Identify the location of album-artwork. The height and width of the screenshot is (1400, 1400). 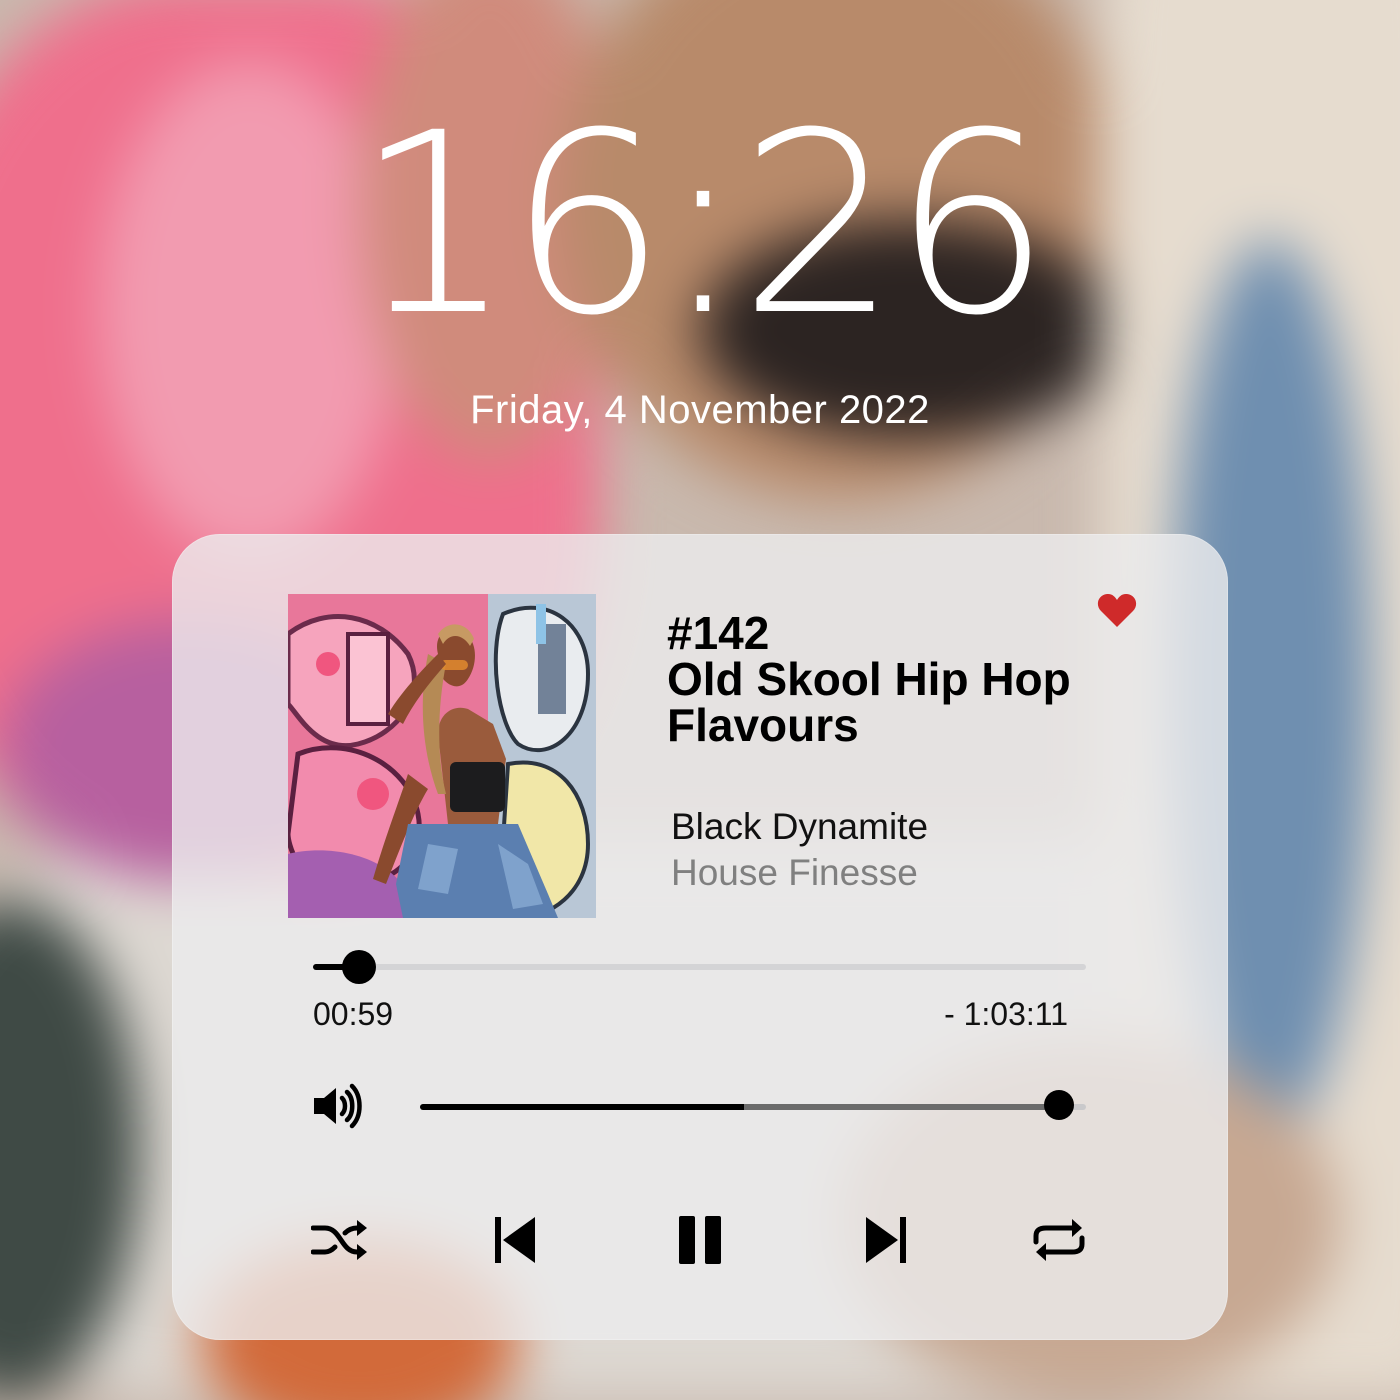
(442, 756).